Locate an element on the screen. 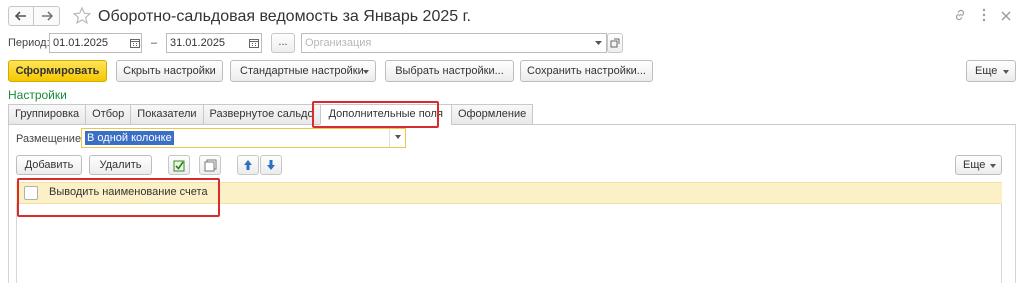  back-button is located at coordinates (21, 16).